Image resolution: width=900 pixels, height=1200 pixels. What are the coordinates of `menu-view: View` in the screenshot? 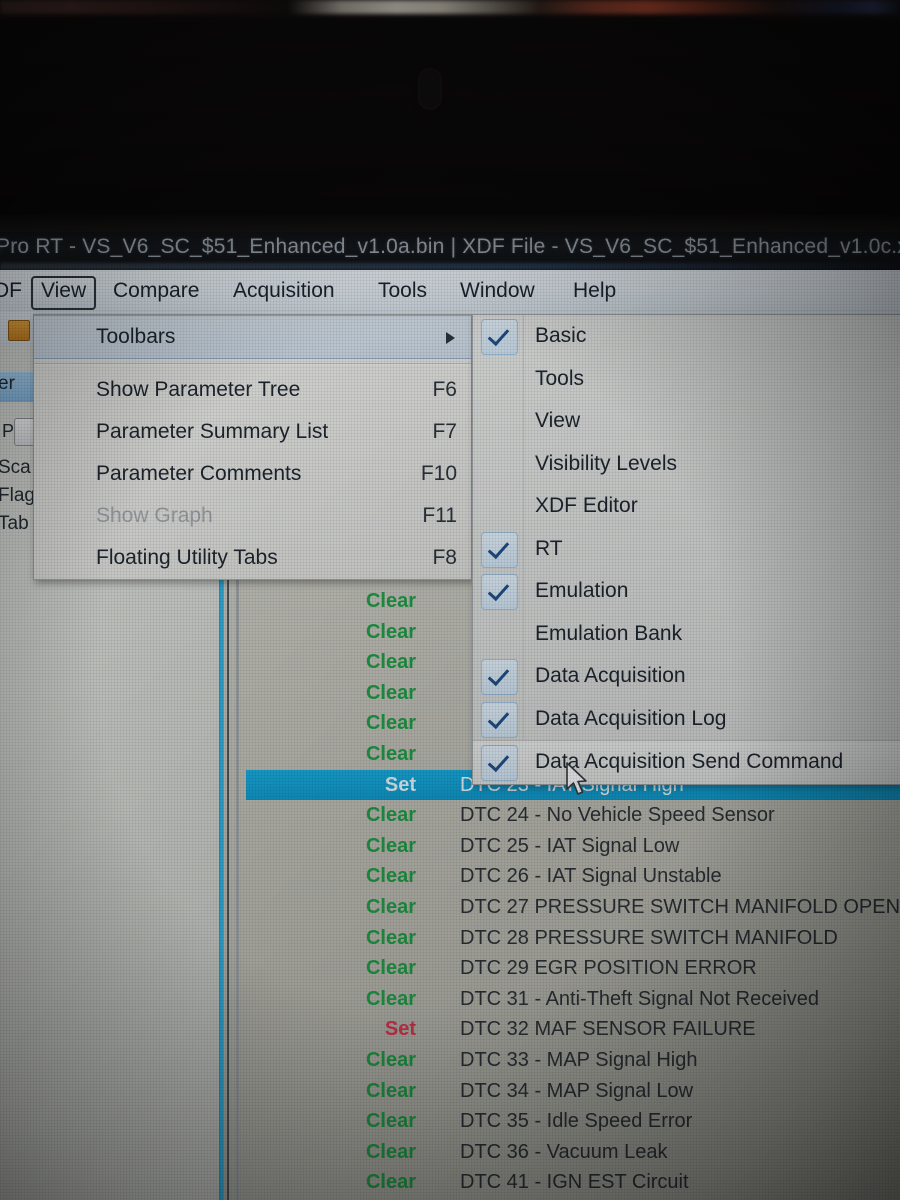 It's located at (64, 293).